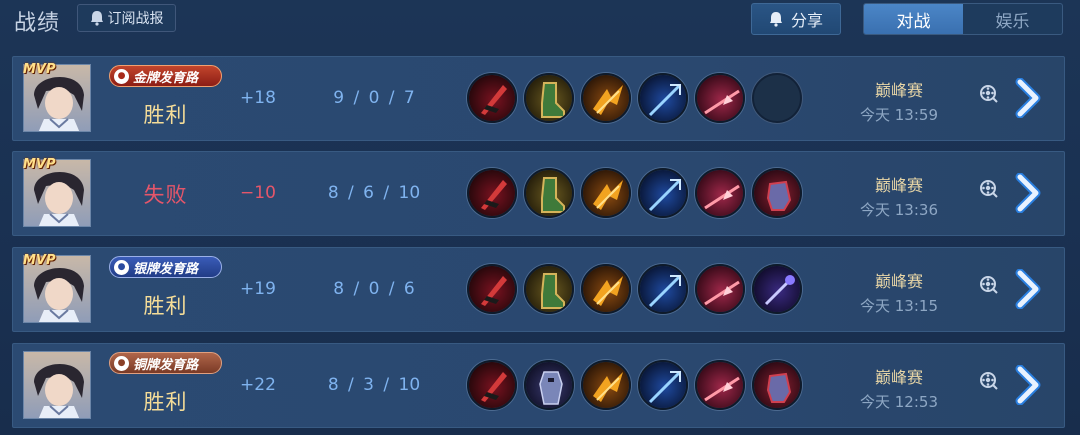 This screenshot has width=1080, height=435. What do you see at coordinates (775, 19) in the screenshot?
I see `bell-icon` at bounding box center [775, 19].